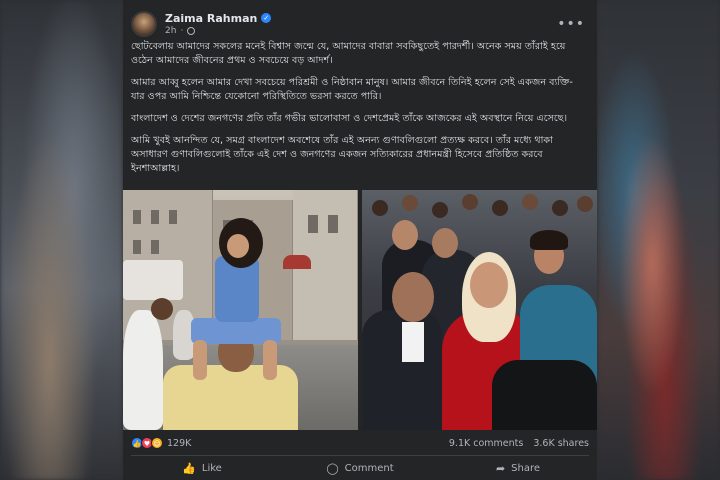 The height and width of the screenshot is (480, 720). Describe the element at coordinates (549, 240) in the screenshot. I see `hair-shape` at that location.